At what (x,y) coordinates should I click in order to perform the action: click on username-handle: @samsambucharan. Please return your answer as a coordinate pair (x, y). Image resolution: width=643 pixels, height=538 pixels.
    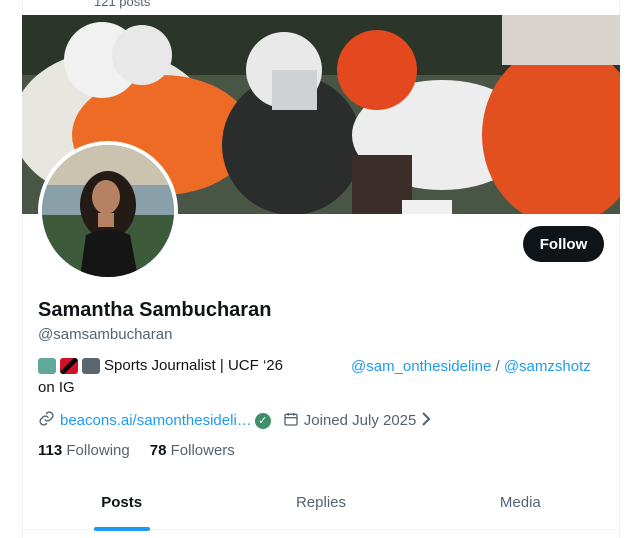
    Looking at the image, I should click on (105, 334).